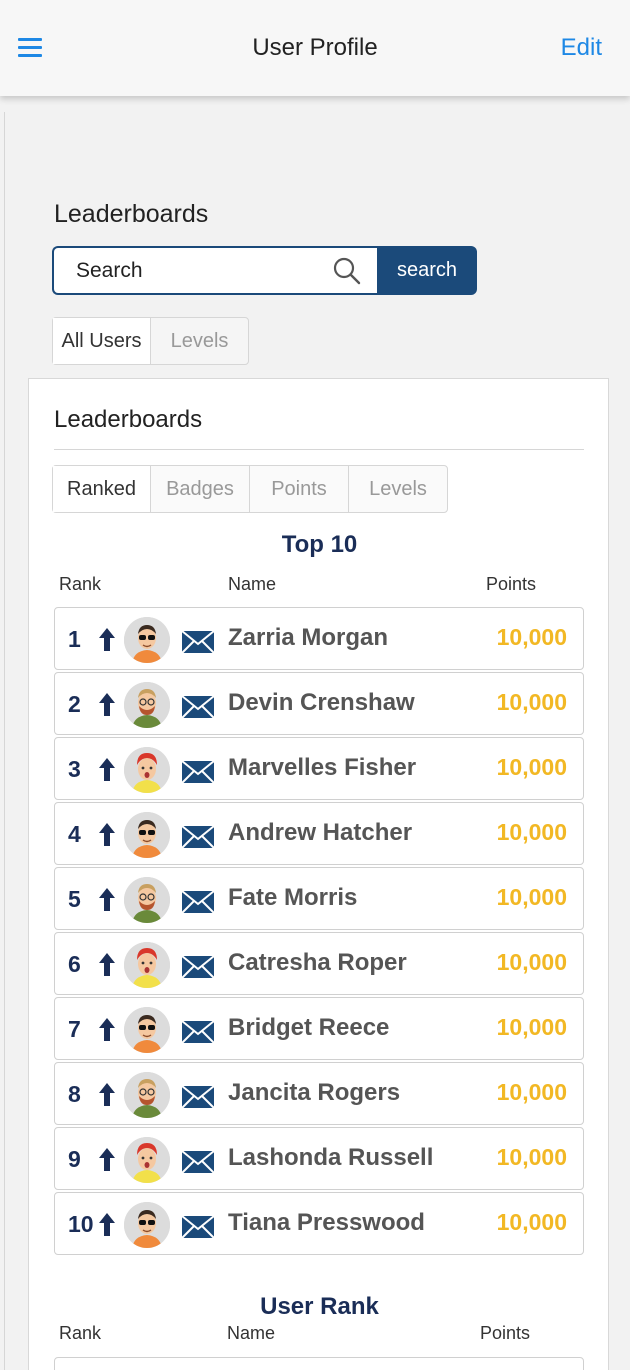  Describe the element at coordinates (299, 489) in the screenshot. I see `tab-points: Points` at that location.